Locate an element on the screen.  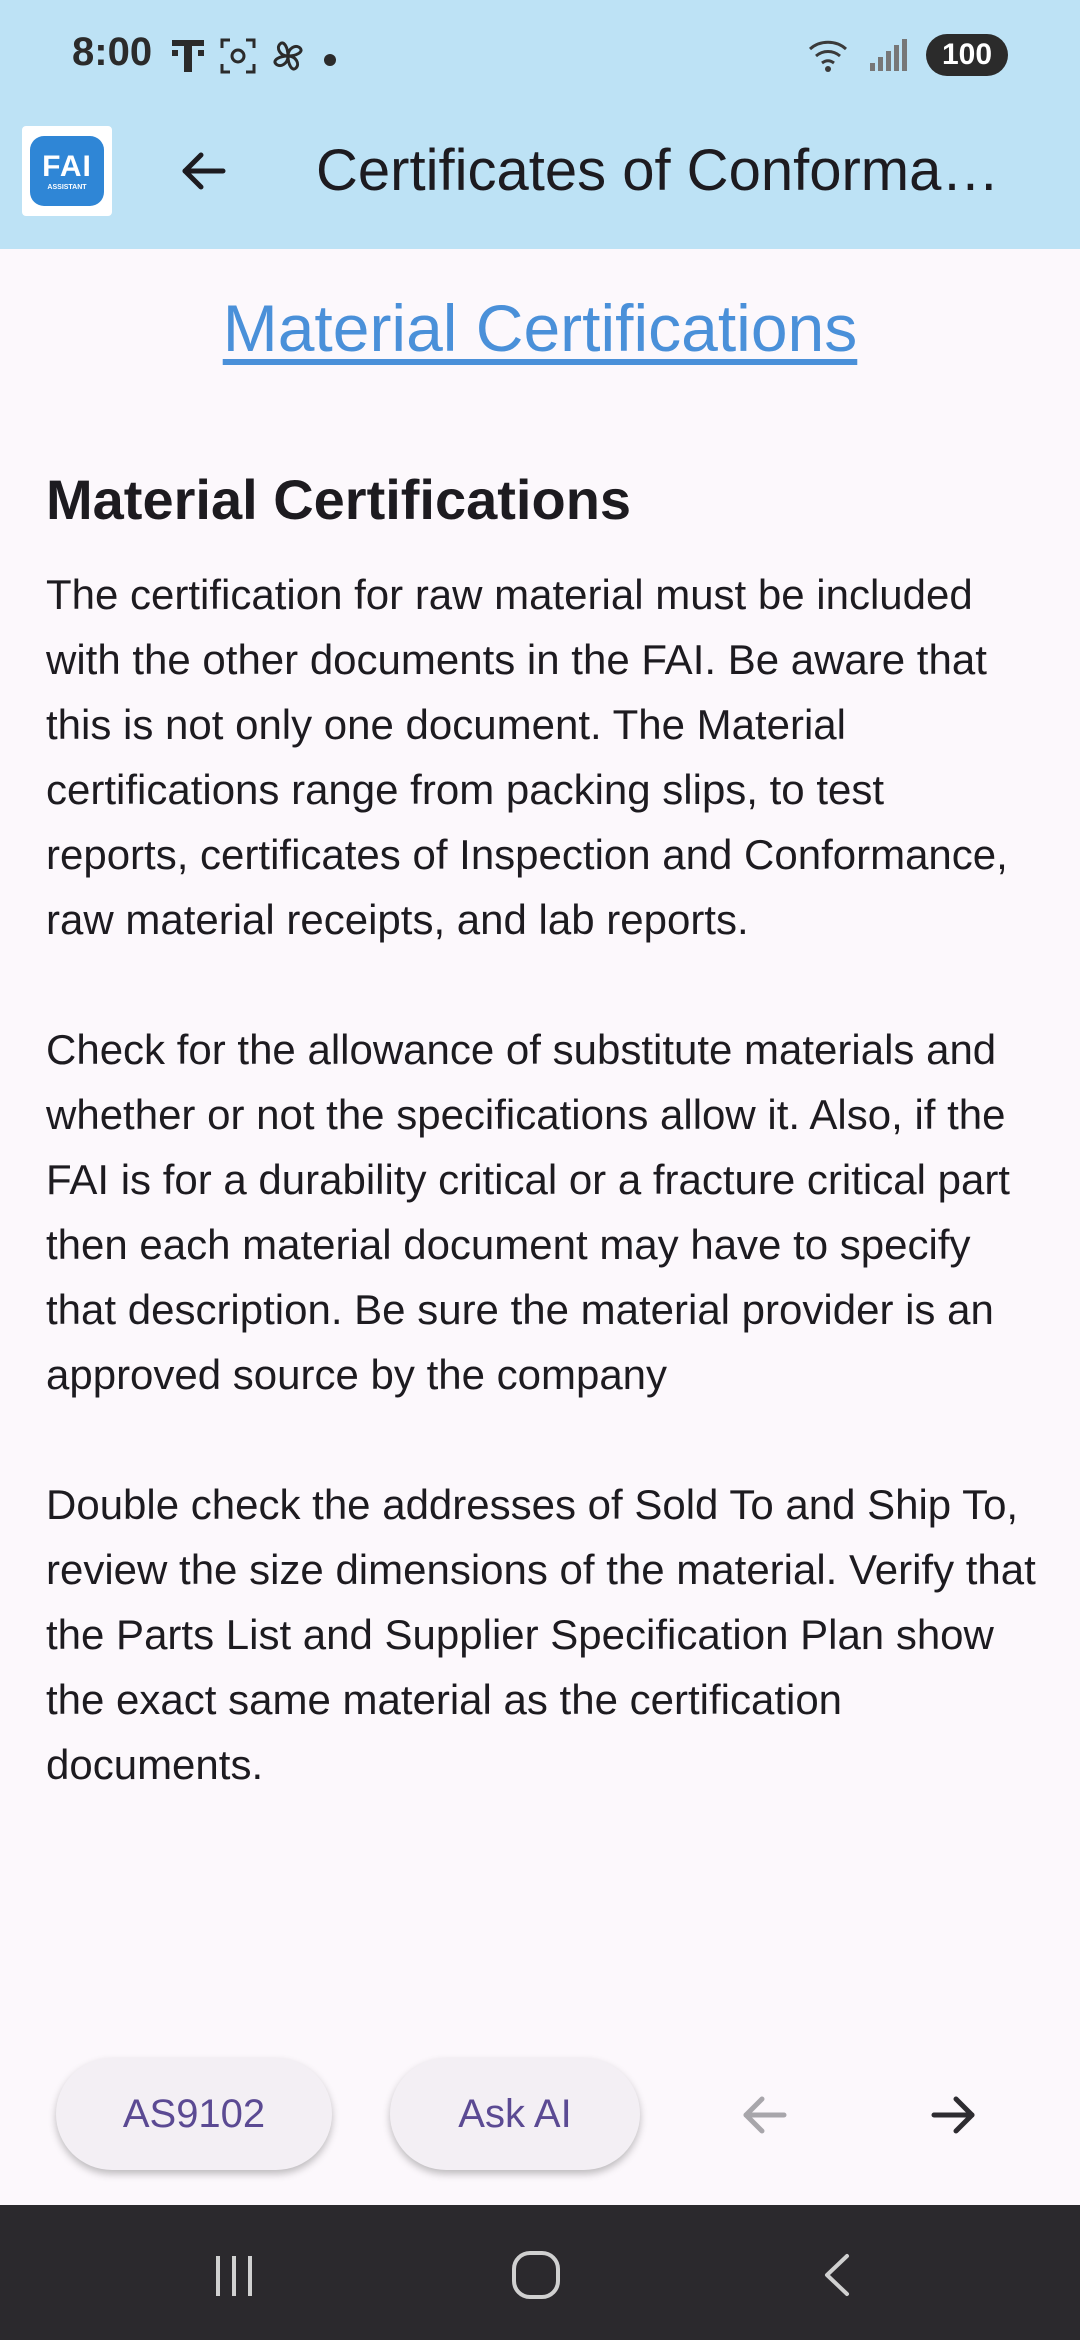
system-back-button is located at coordinates (838, 2275).